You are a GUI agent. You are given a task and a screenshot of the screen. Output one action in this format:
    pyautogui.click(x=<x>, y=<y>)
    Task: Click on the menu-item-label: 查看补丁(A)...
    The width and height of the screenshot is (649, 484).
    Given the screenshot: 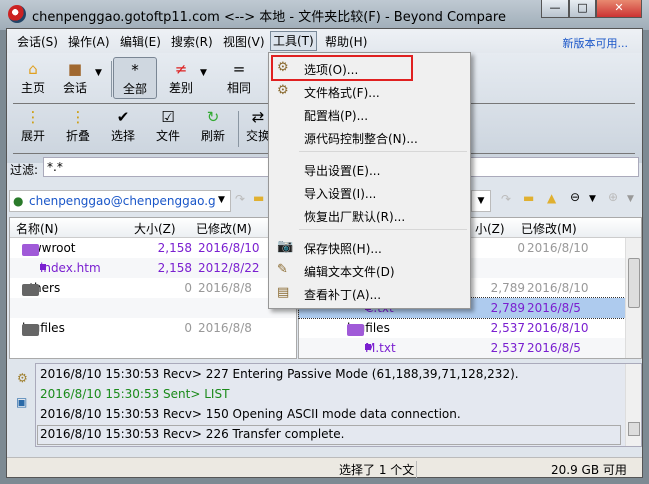 What is the action you would take?
    pyautogui.click(x=343, y=295)
    